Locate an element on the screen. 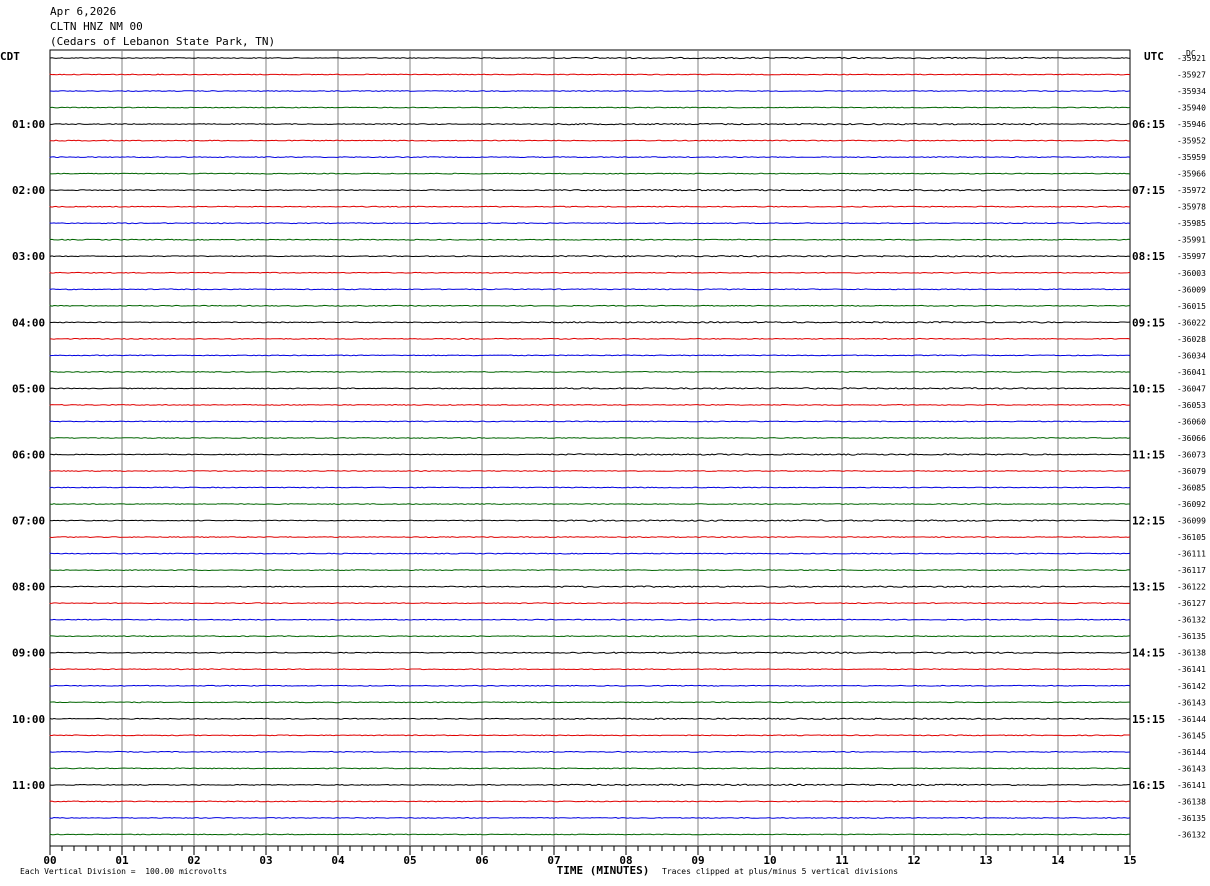 Image resolution: width=1210 pixels, height=886 pixels. x-tick-label: 03 is located at coordinates (265, 860).